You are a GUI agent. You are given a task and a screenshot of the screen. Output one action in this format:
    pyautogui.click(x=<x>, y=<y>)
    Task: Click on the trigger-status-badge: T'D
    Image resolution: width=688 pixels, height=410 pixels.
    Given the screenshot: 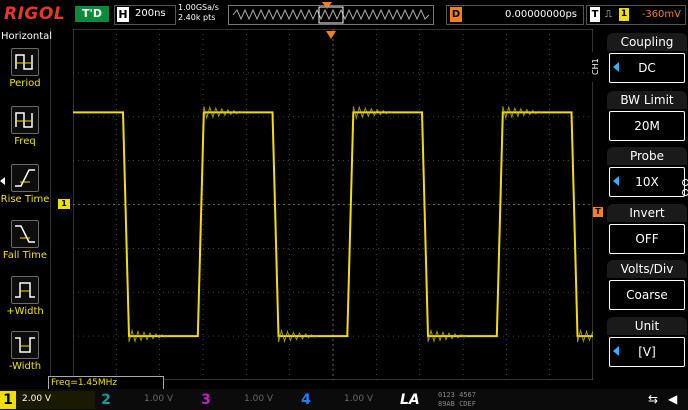 What is the action you would take?
    pyautogui.click(x=92, y=14)
    